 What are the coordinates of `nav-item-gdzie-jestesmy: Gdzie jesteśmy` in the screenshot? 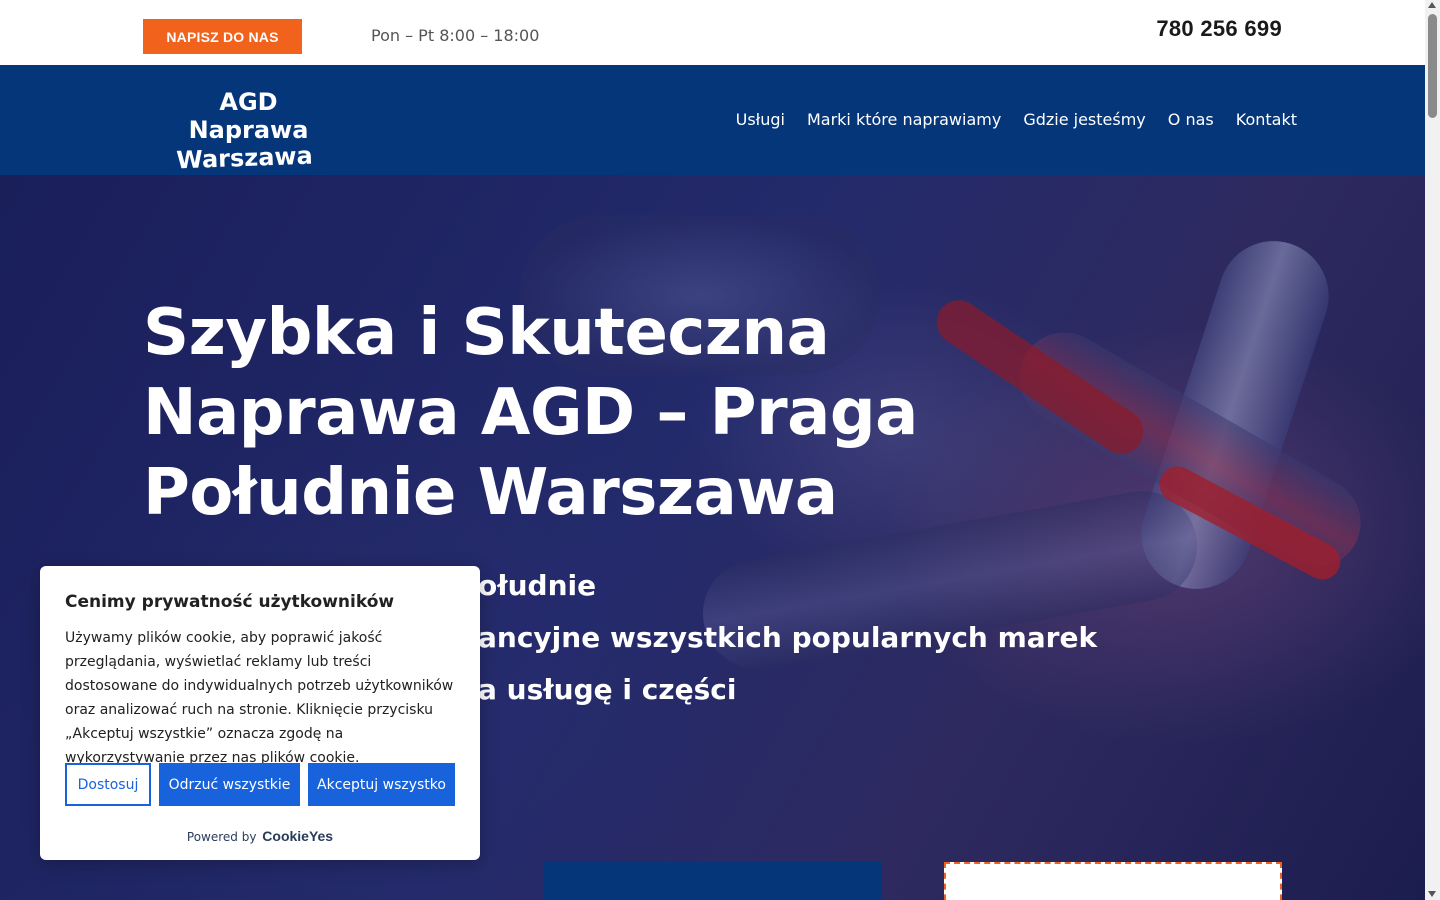 It's located at (1084, 119).